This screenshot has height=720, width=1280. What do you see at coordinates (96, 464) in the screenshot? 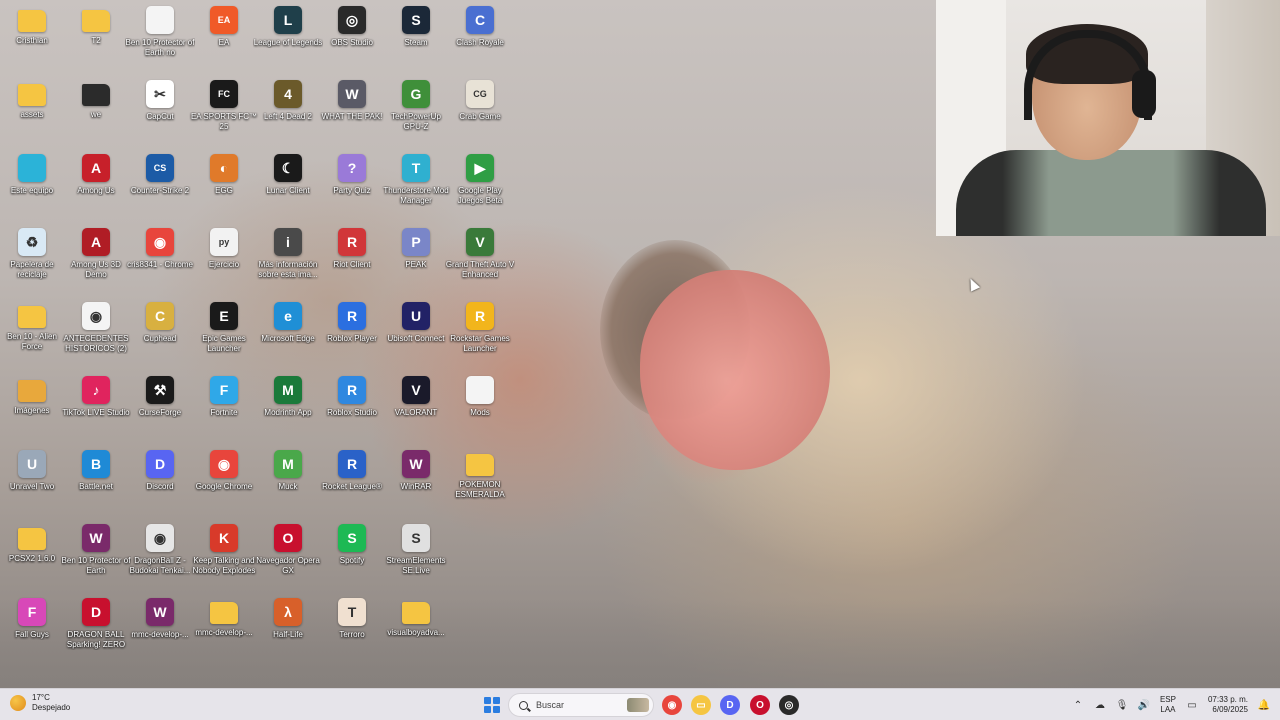
I see `battlenet-icon: B` at bounding box center [96, 464].